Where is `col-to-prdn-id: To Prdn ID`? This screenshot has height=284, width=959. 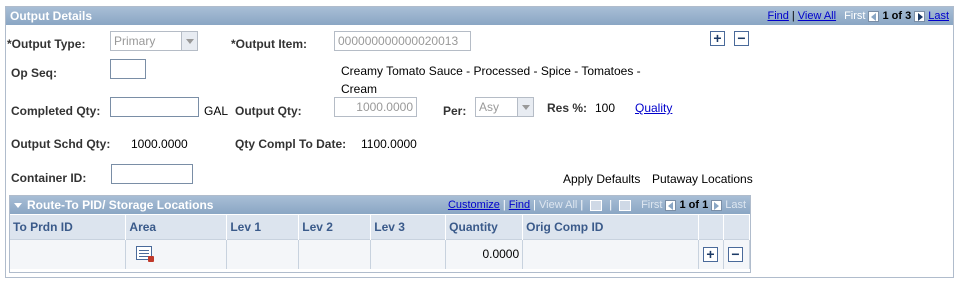 col-to-prdn-id: To Prdn ID is located at coordinates (68, 227).